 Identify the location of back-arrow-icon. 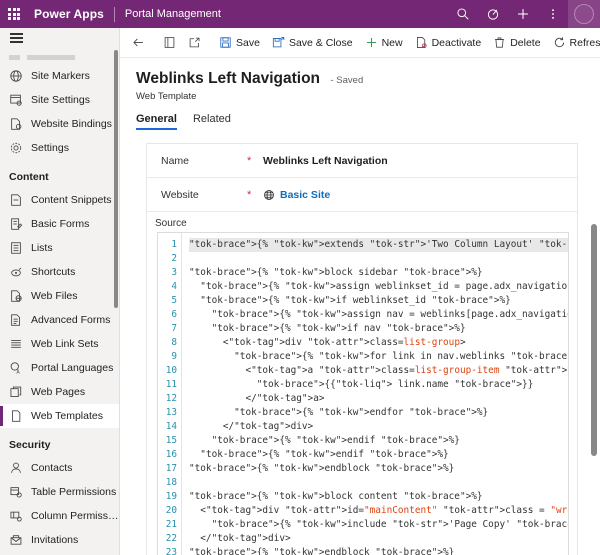
(138, 43).